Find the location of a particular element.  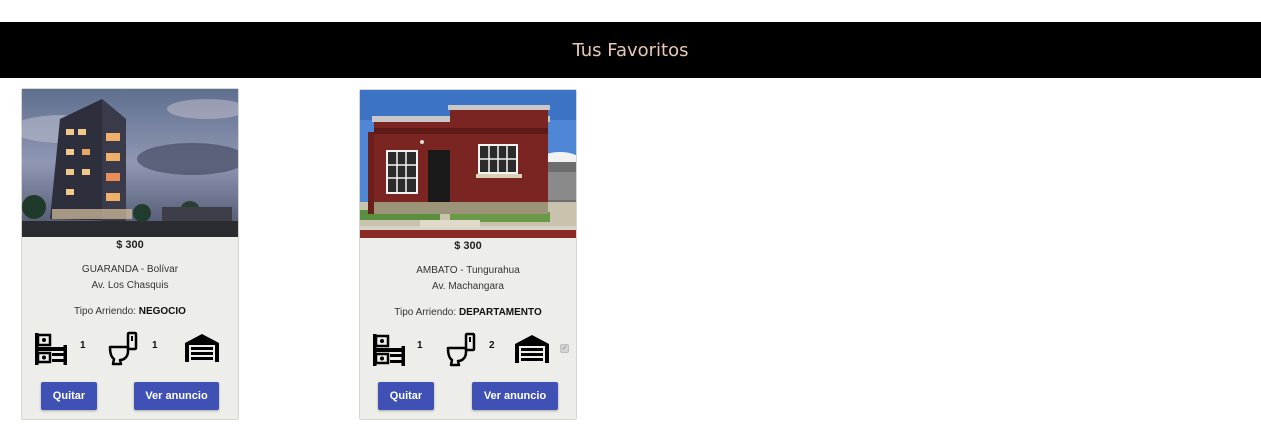

listing-features: 1 2 ✓ is located at coordinates (470, 350).